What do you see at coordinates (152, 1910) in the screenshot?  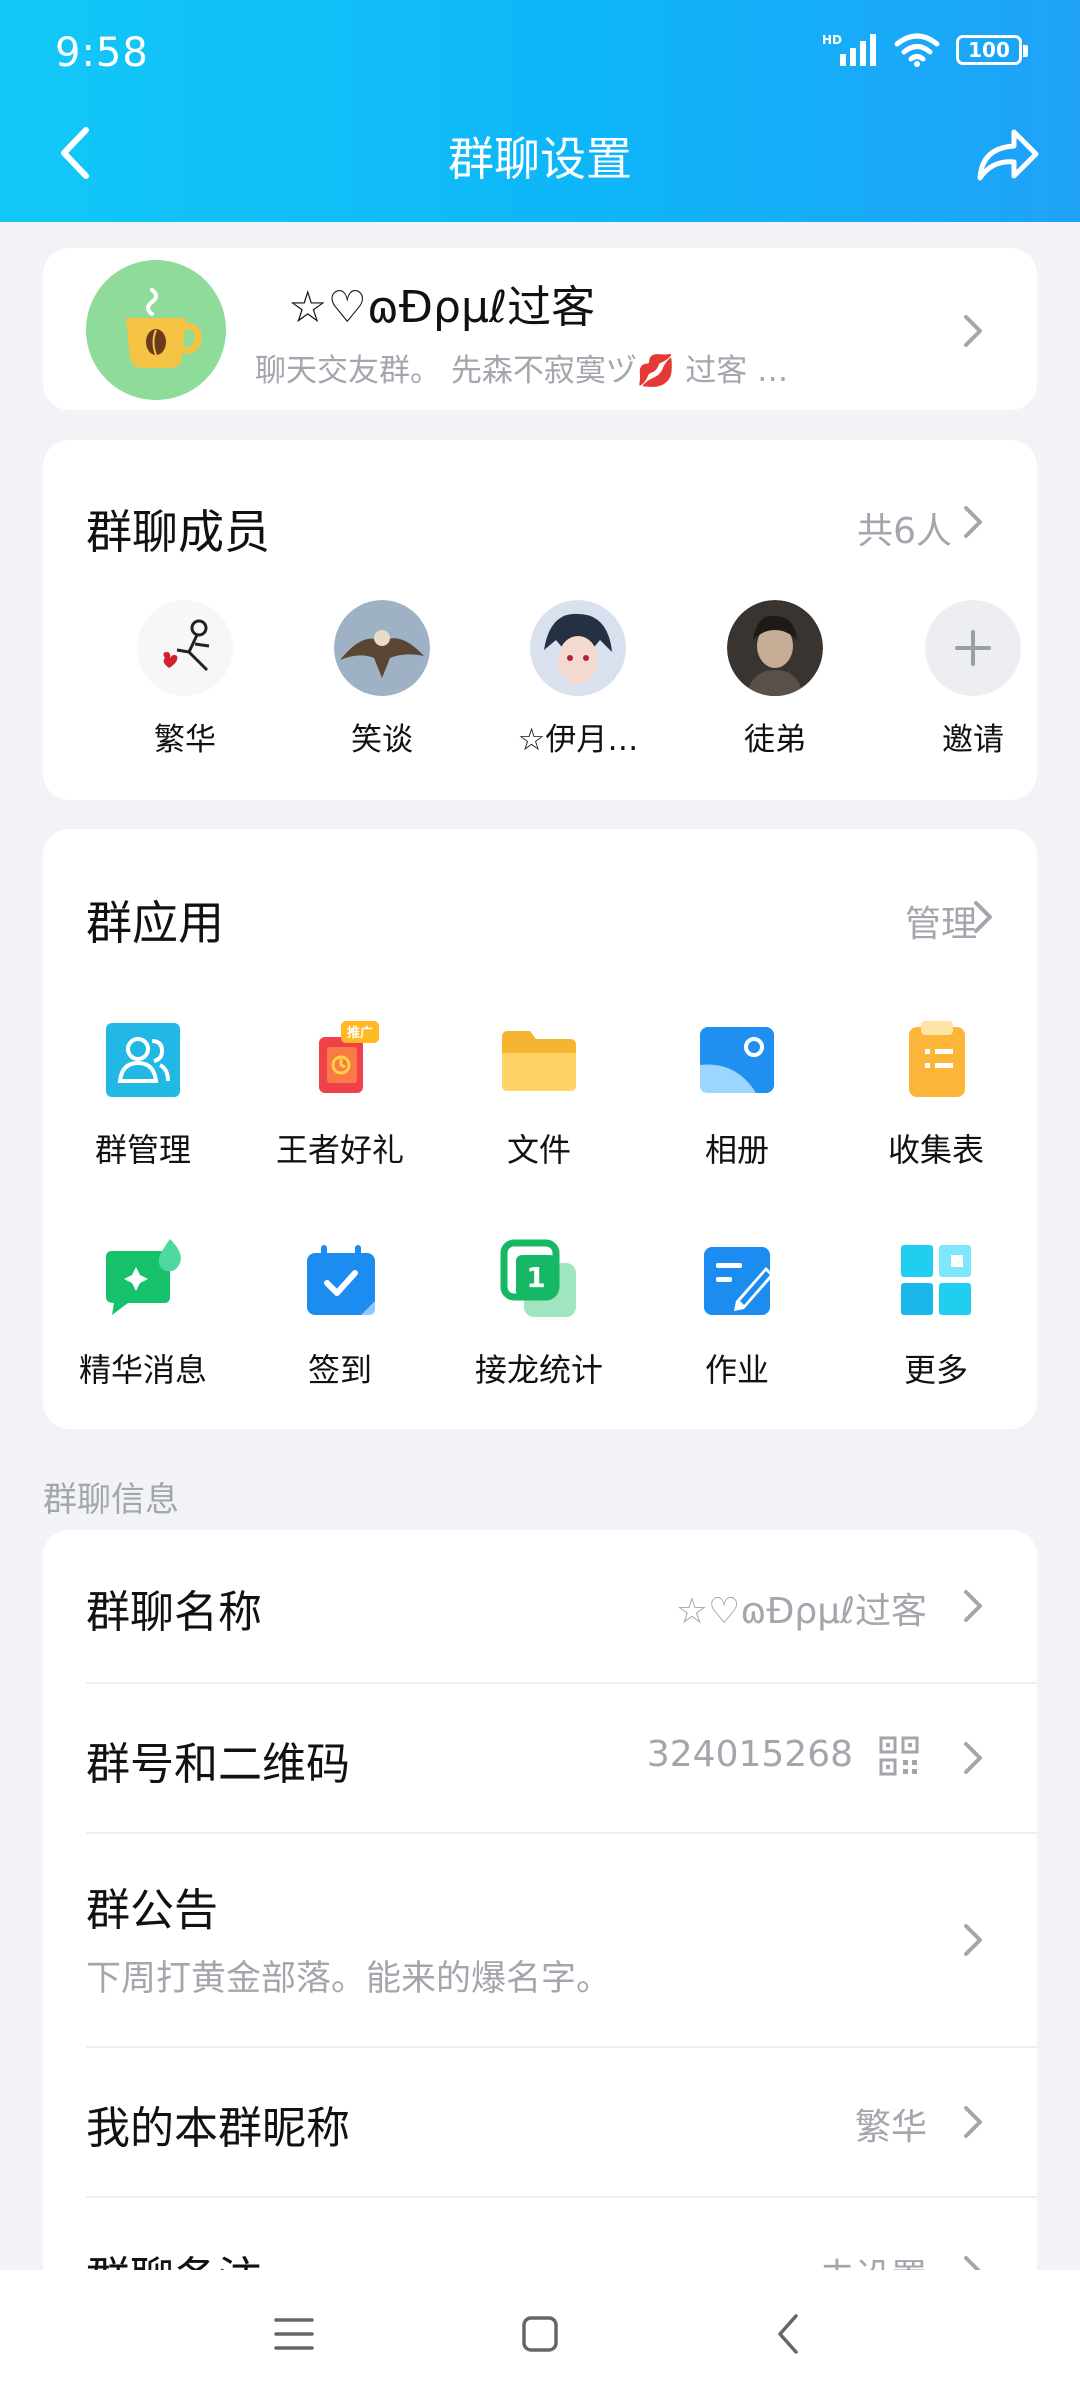 I see `group-notice-label: 群公告` at bounding box center [152, 1910].